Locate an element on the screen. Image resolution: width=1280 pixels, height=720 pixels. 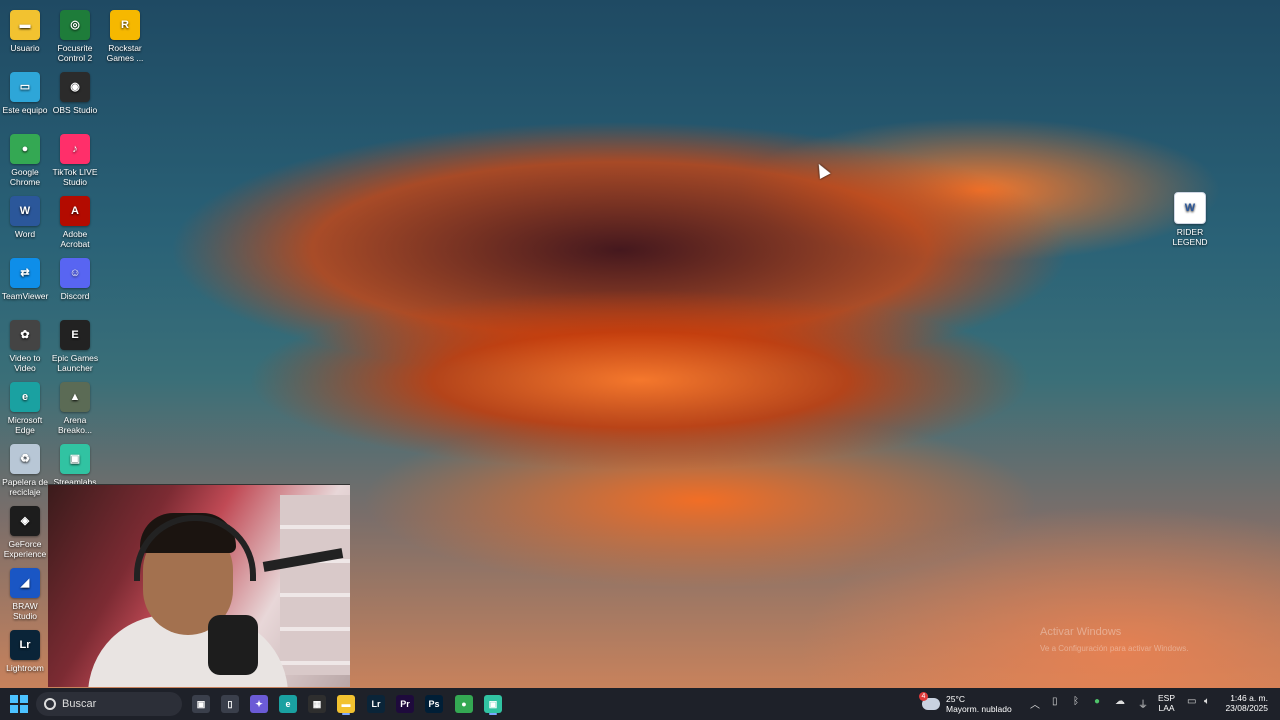
nvidia-icon: ◈ is located at coordinates (25, 521).